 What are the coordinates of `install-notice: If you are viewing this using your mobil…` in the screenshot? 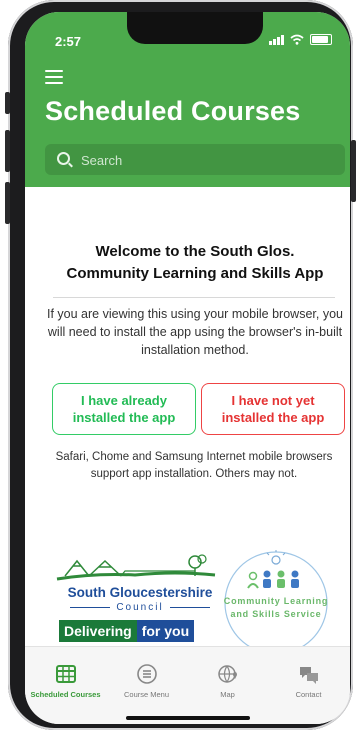 It's located at (195, 332).